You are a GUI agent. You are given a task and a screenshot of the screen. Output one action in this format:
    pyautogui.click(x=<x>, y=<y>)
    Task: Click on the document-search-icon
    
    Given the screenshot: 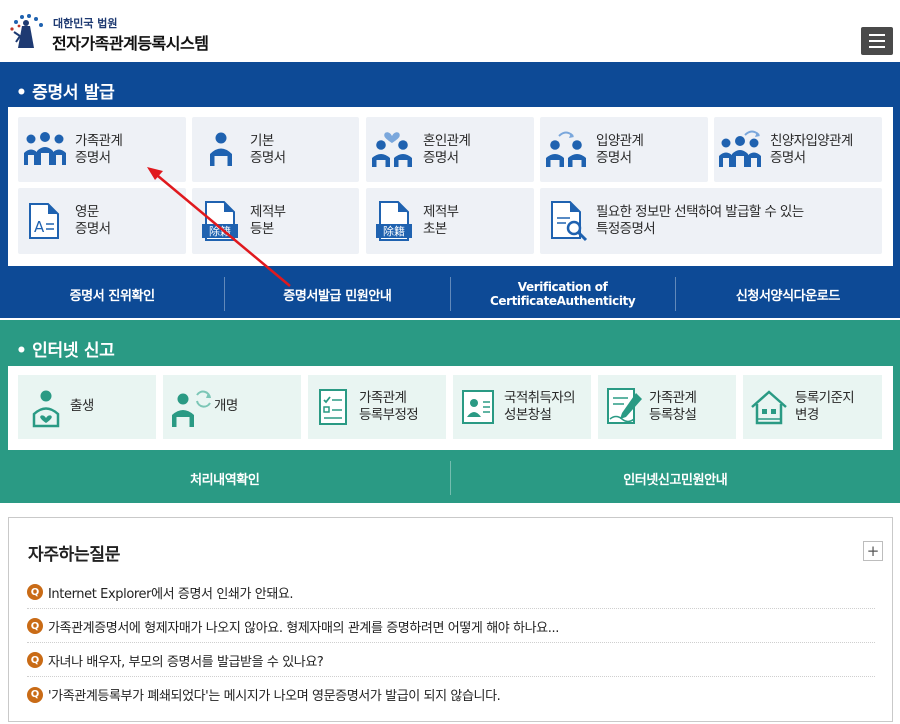 What is the action you would take?
    pyautogui.click(x=569, y=221)
    